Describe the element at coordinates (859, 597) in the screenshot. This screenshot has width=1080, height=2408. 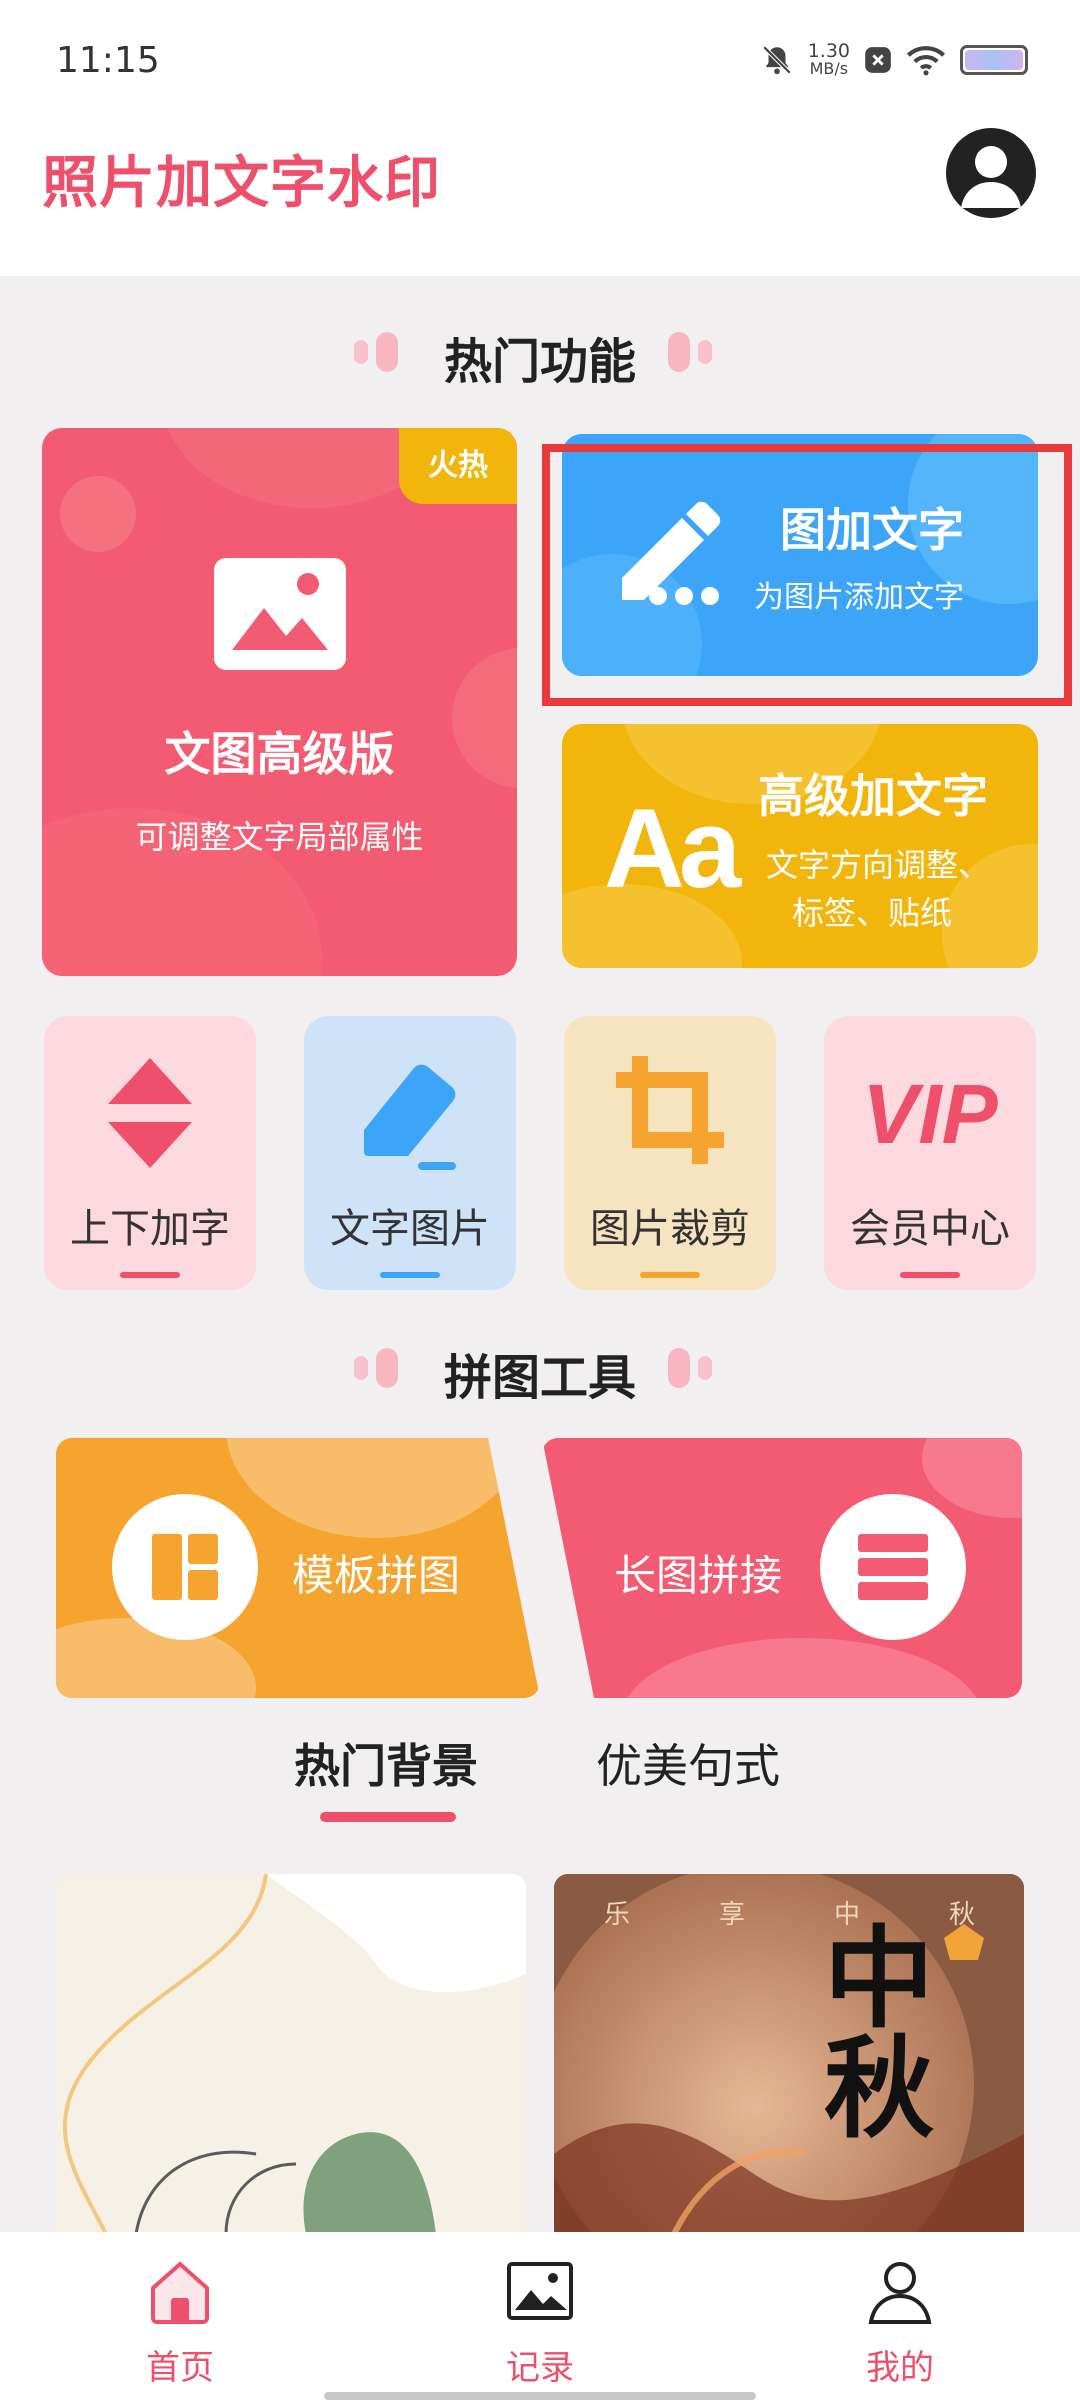
I see `add-text-subtitle: 为图片添加文字` at that location.